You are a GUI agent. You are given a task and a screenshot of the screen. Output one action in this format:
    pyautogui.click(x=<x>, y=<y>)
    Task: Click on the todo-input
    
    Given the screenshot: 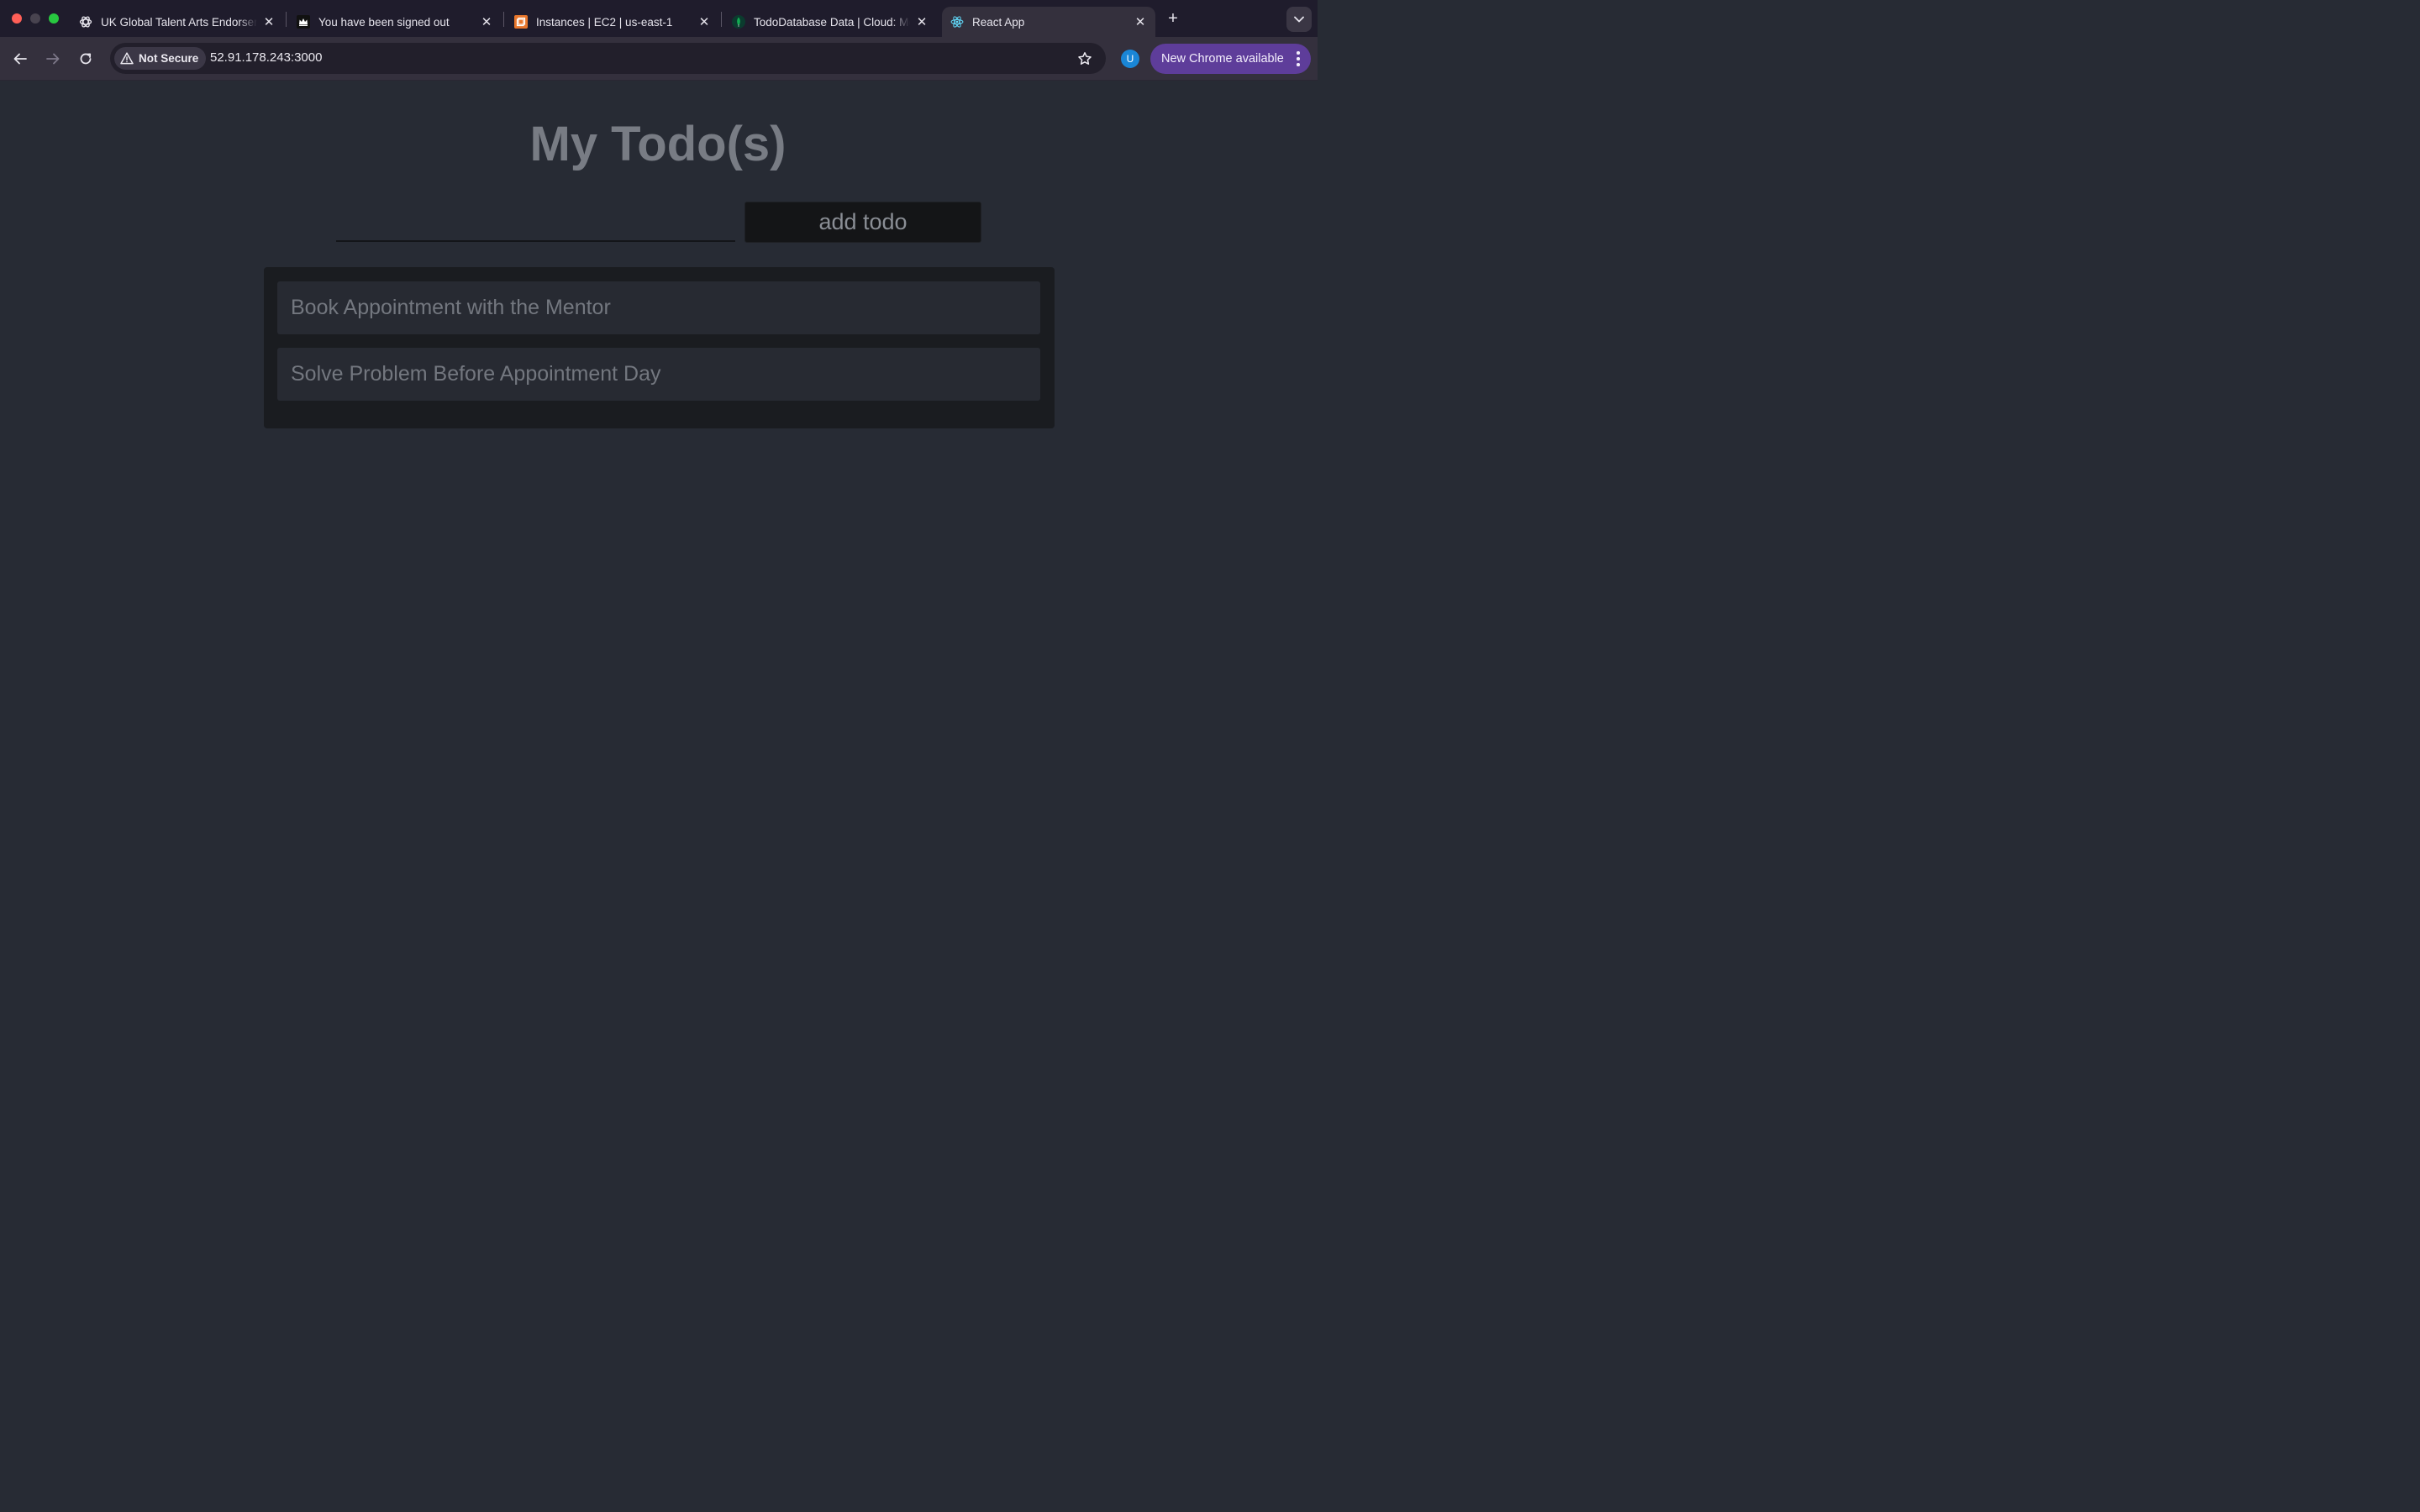 What is the action you would take?
    pyautogui.click(x=536, y=223)
    